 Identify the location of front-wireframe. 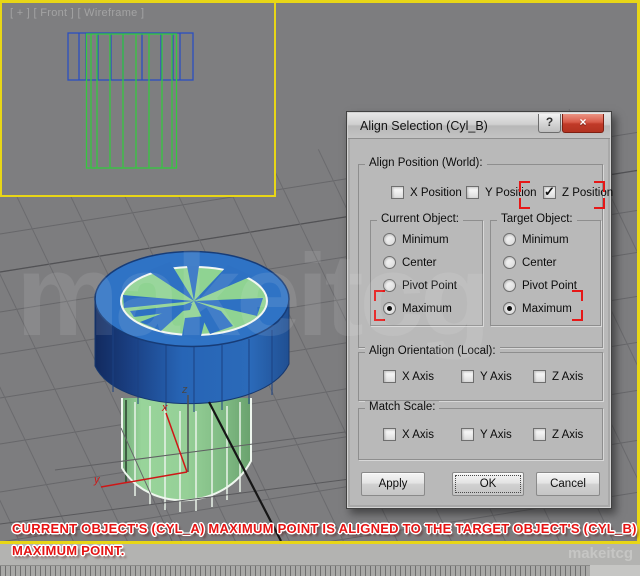
(130, 100).